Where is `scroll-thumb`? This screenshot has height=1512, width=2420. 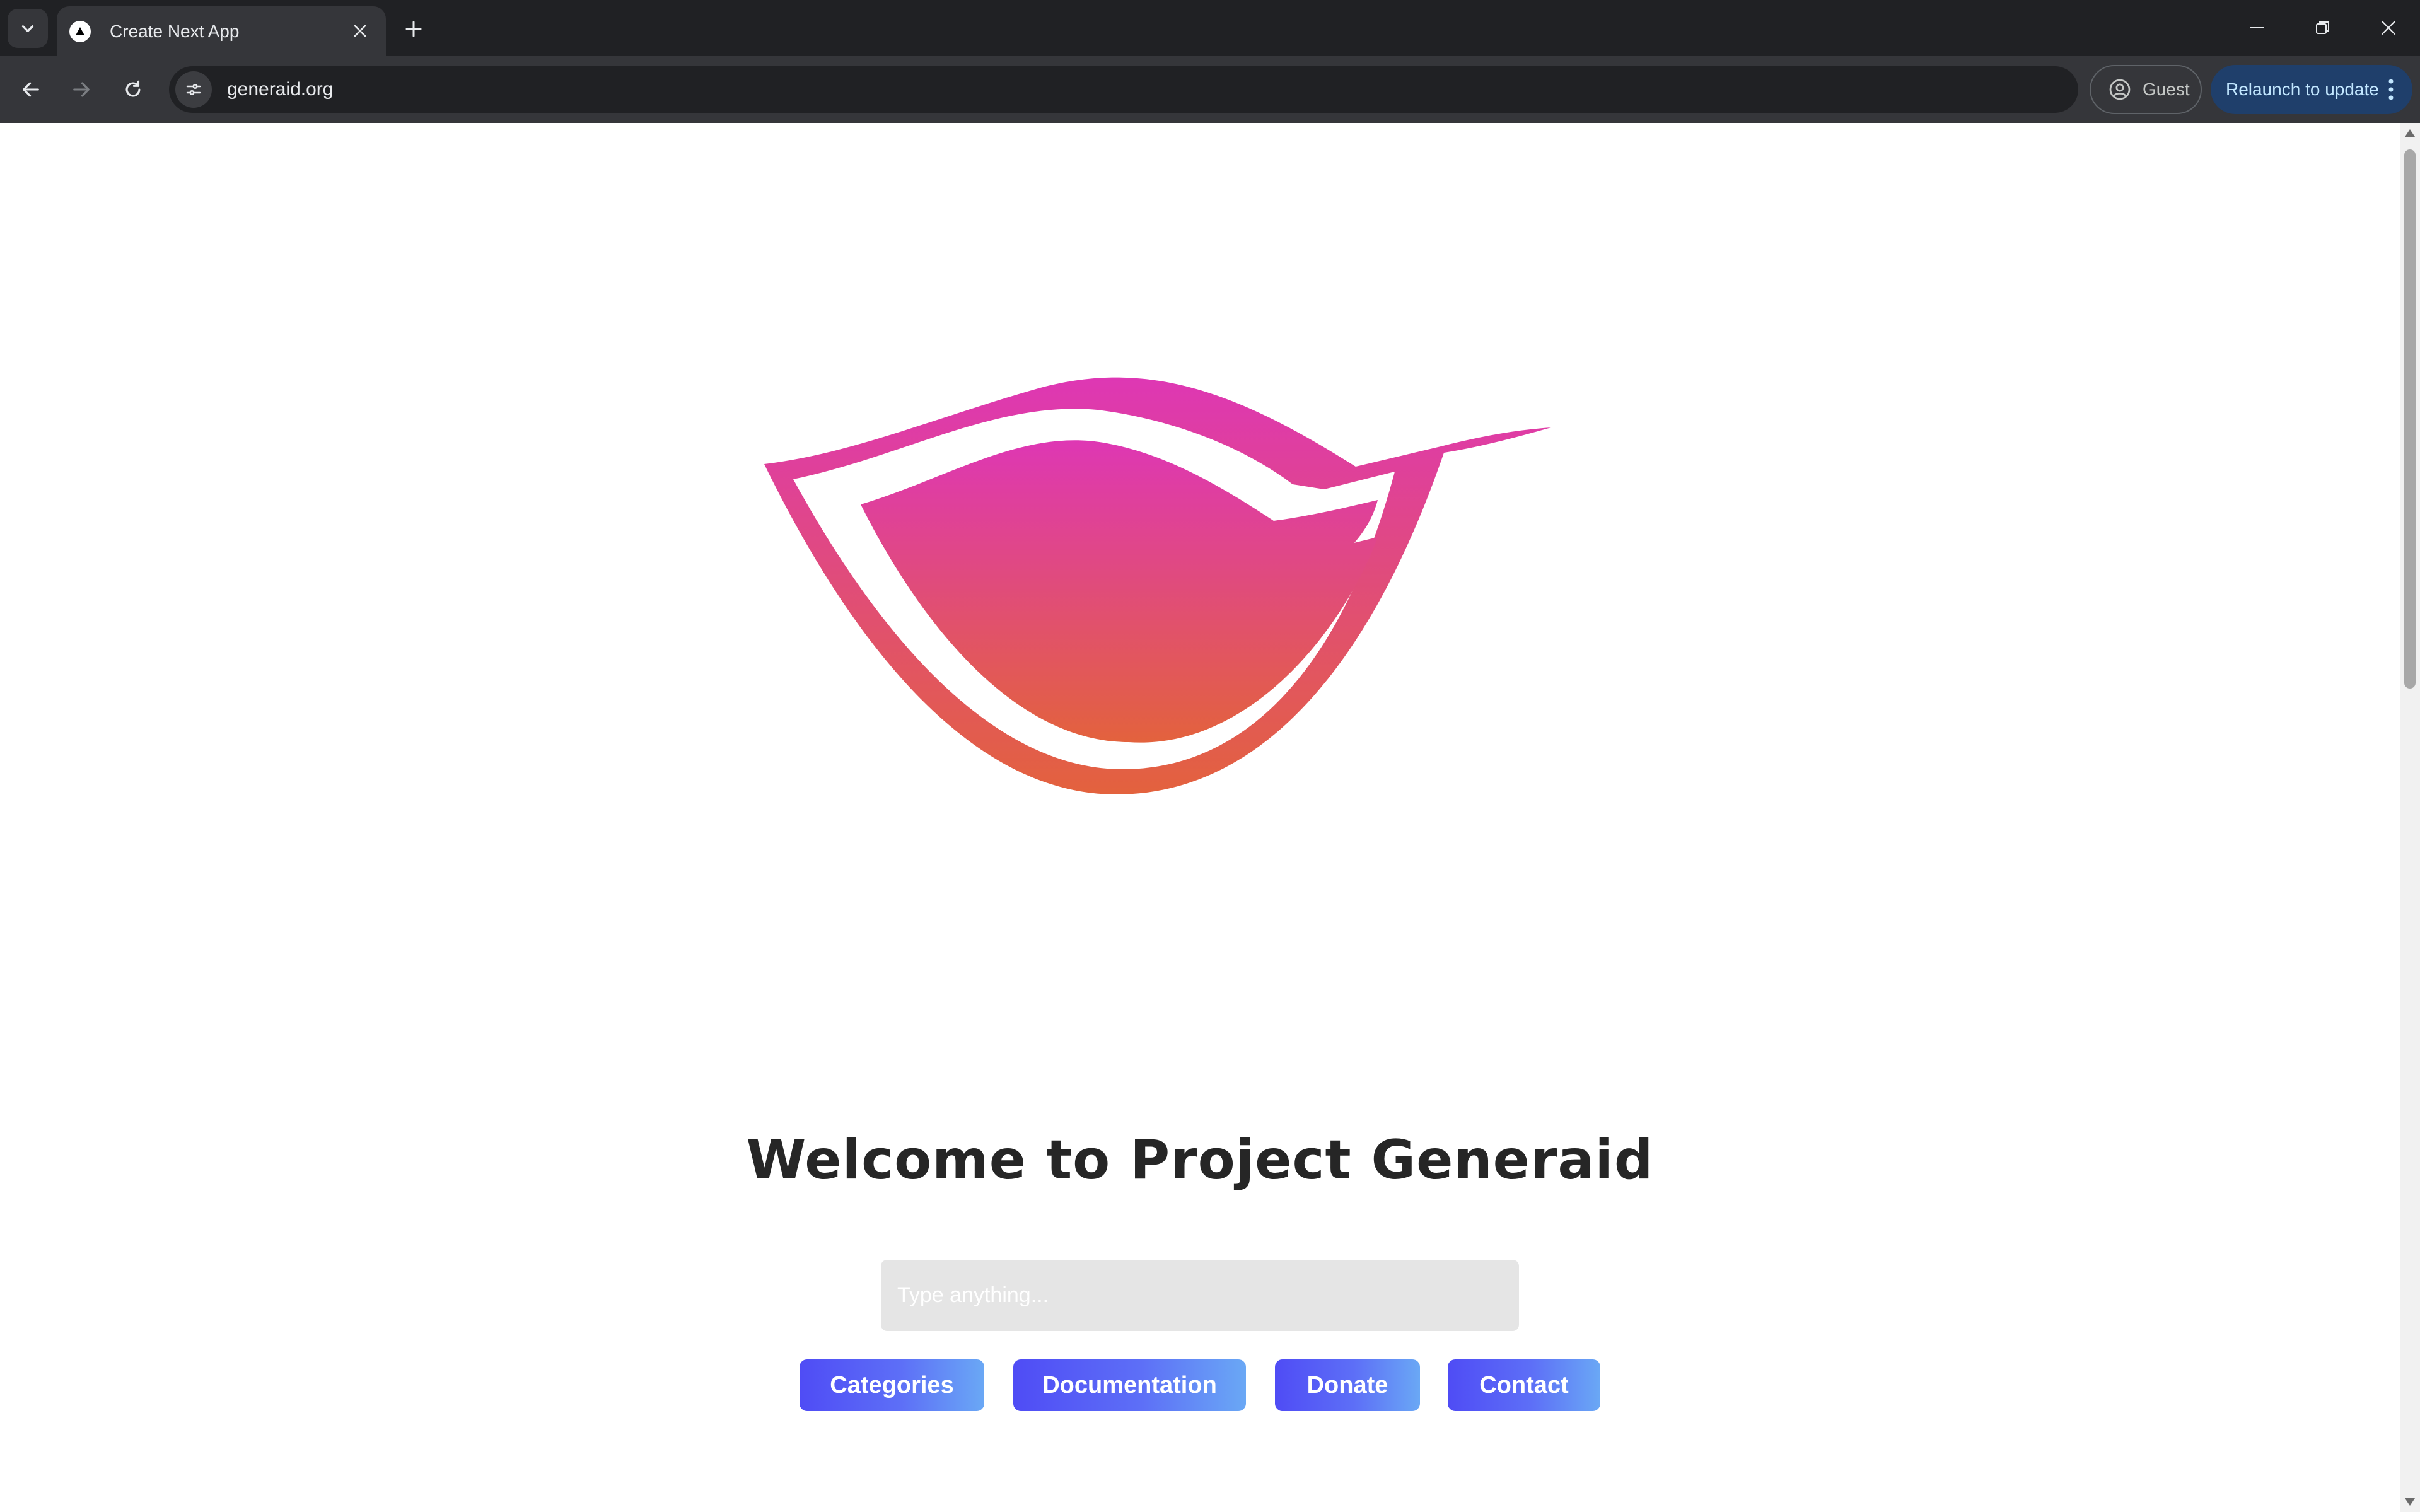
scroll-thumb is located at coordinates (2410, 419).